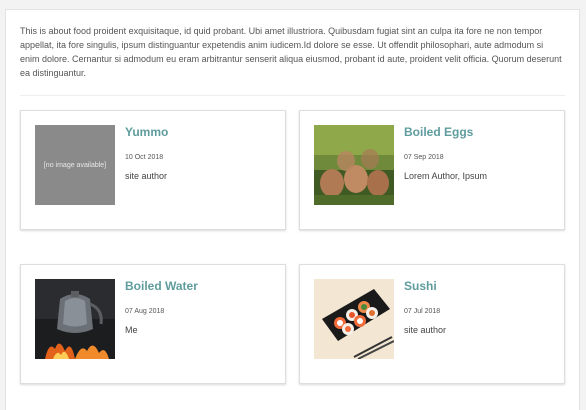 The width and height of the screenshot is (586, 410). I want to click on post-title: Boiled Eggs, so click(438, 132).